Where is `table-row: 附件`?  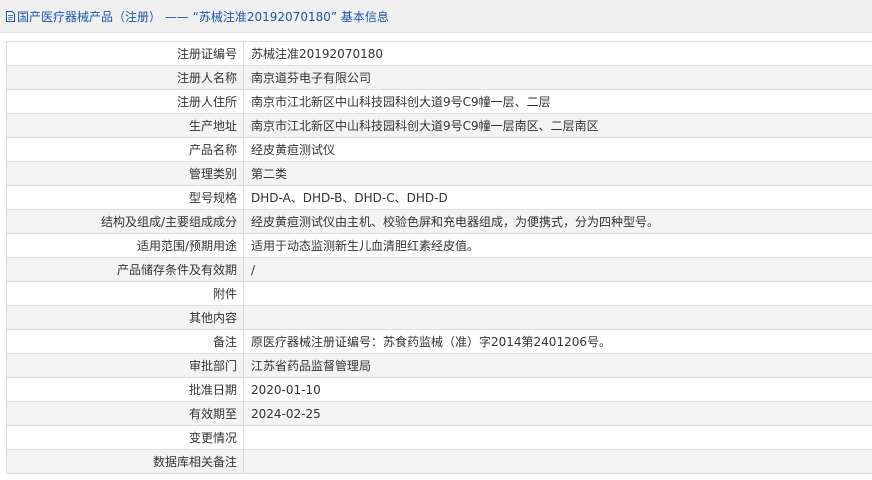 table-row: 附件 is located at coordinates (439, 293).